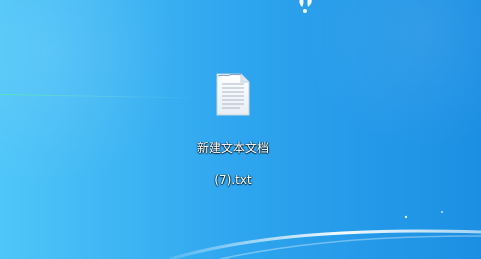 Image resolution: width=481 pixels, height=259 pixels. What do you see at coordinates (233, 94) in the screenshot?
I see `text-file-icon` at bounding box center [233, 94].